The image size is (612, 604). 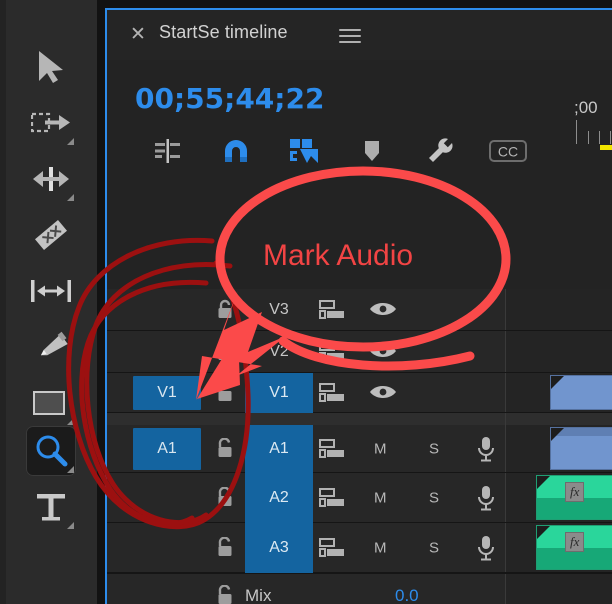 What do you see at coordinates (586, 107) in the screenshot?
I see `ruler-time-label: ;00` at bounding box center [586, 107].